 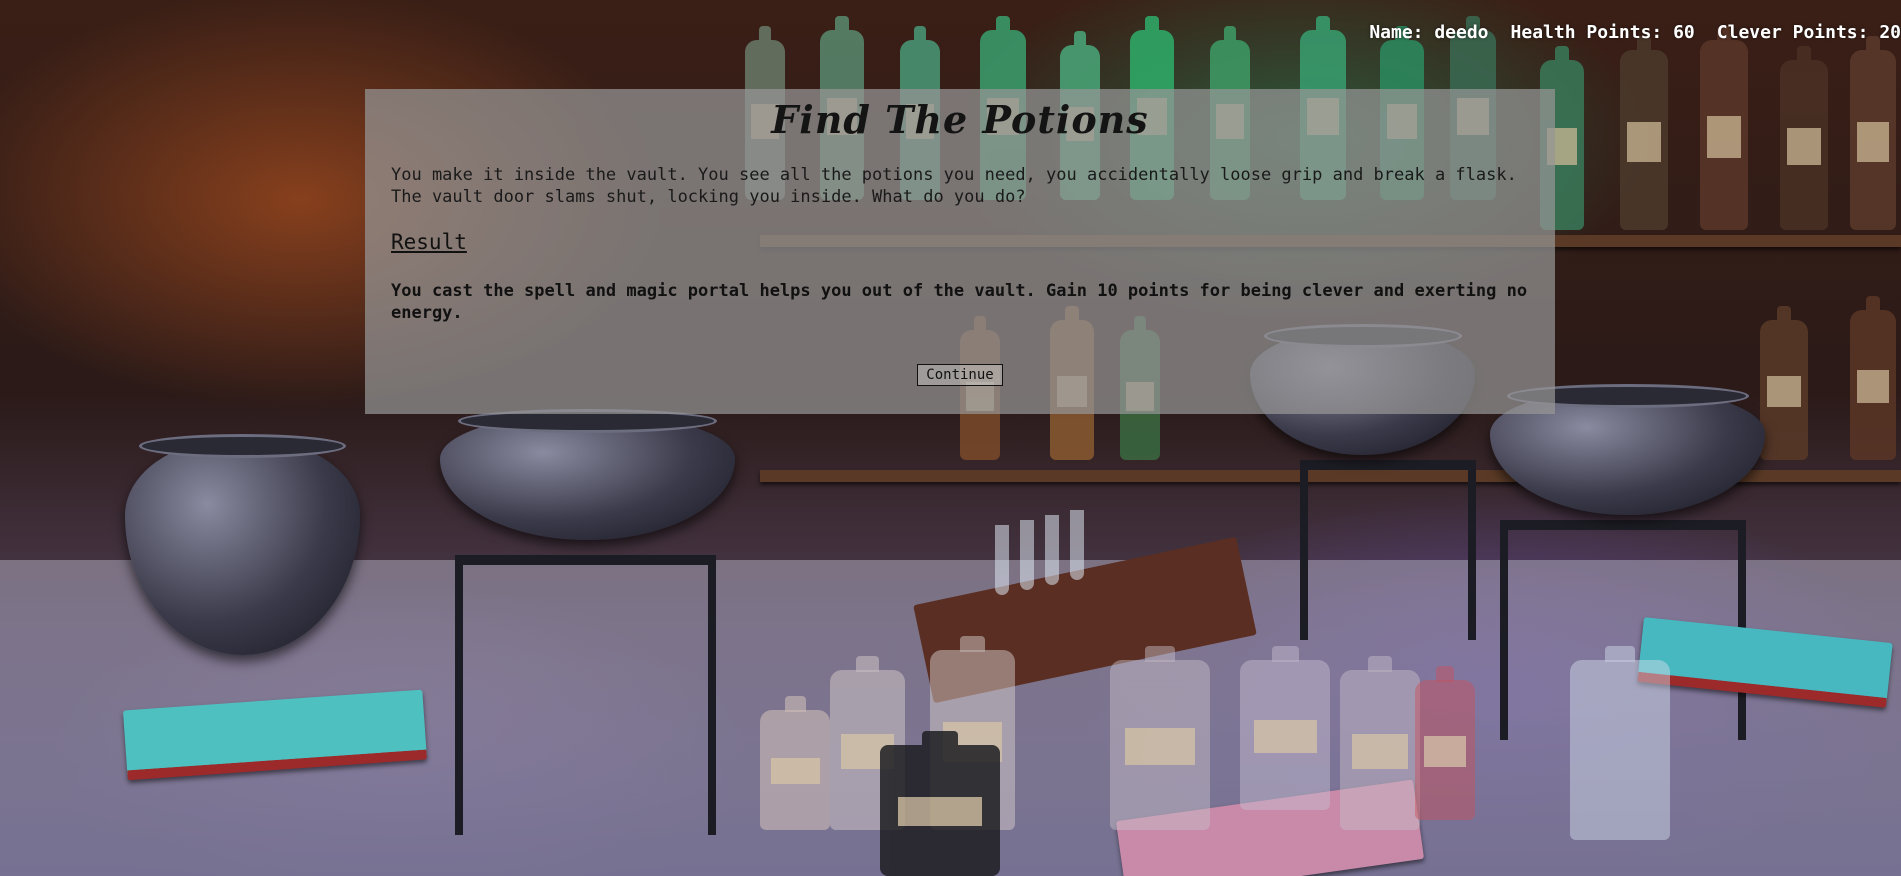 I want to click on clever-points: Clever Points: 20, so click(x=1808, y=32).